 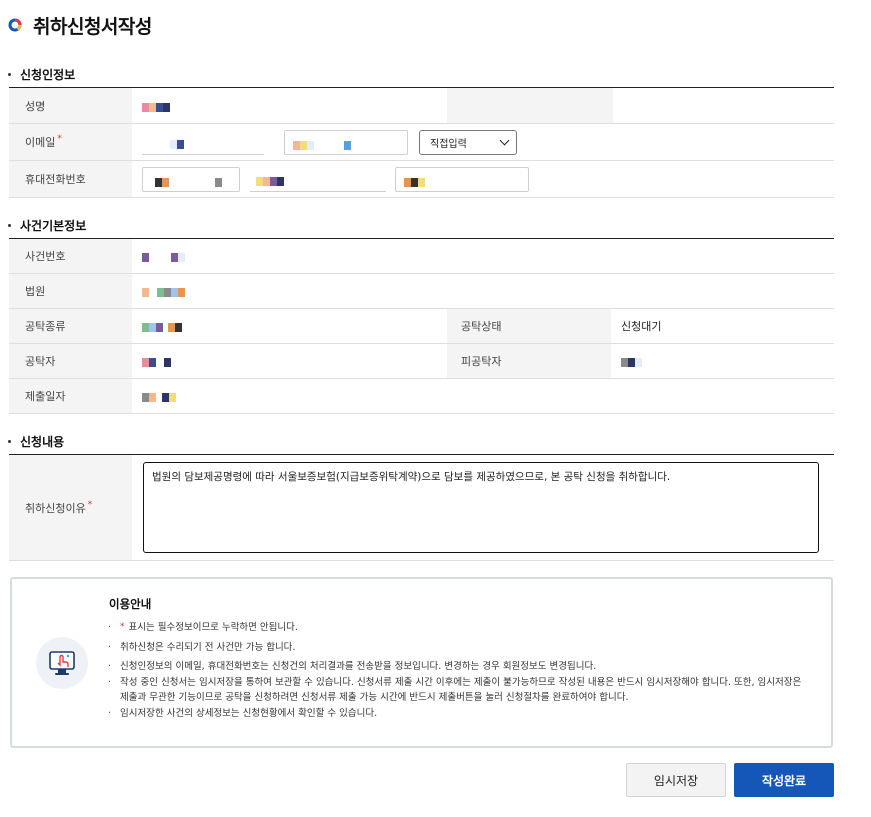 What do you see at coordinates (504, 140) in the screenshot?
I see `chevron-down-icon` at bounding box center [504, 140].